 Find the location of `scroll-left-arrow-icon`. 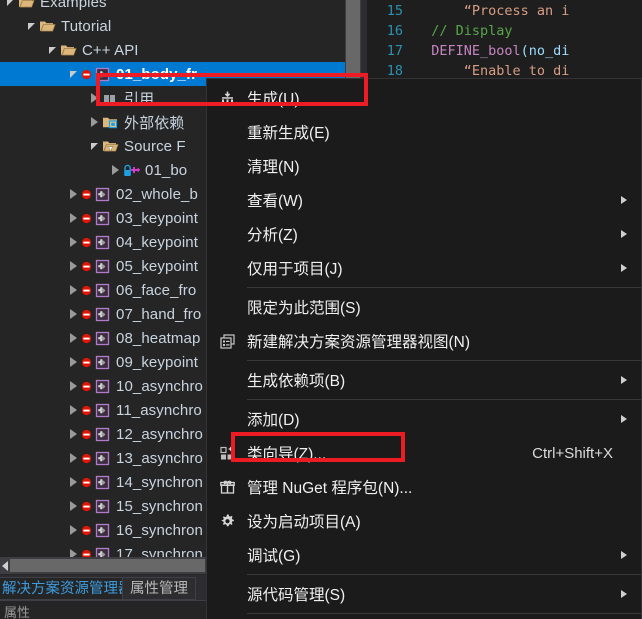

scroll-left-arrow-icon is located at coordinates (5, 565).